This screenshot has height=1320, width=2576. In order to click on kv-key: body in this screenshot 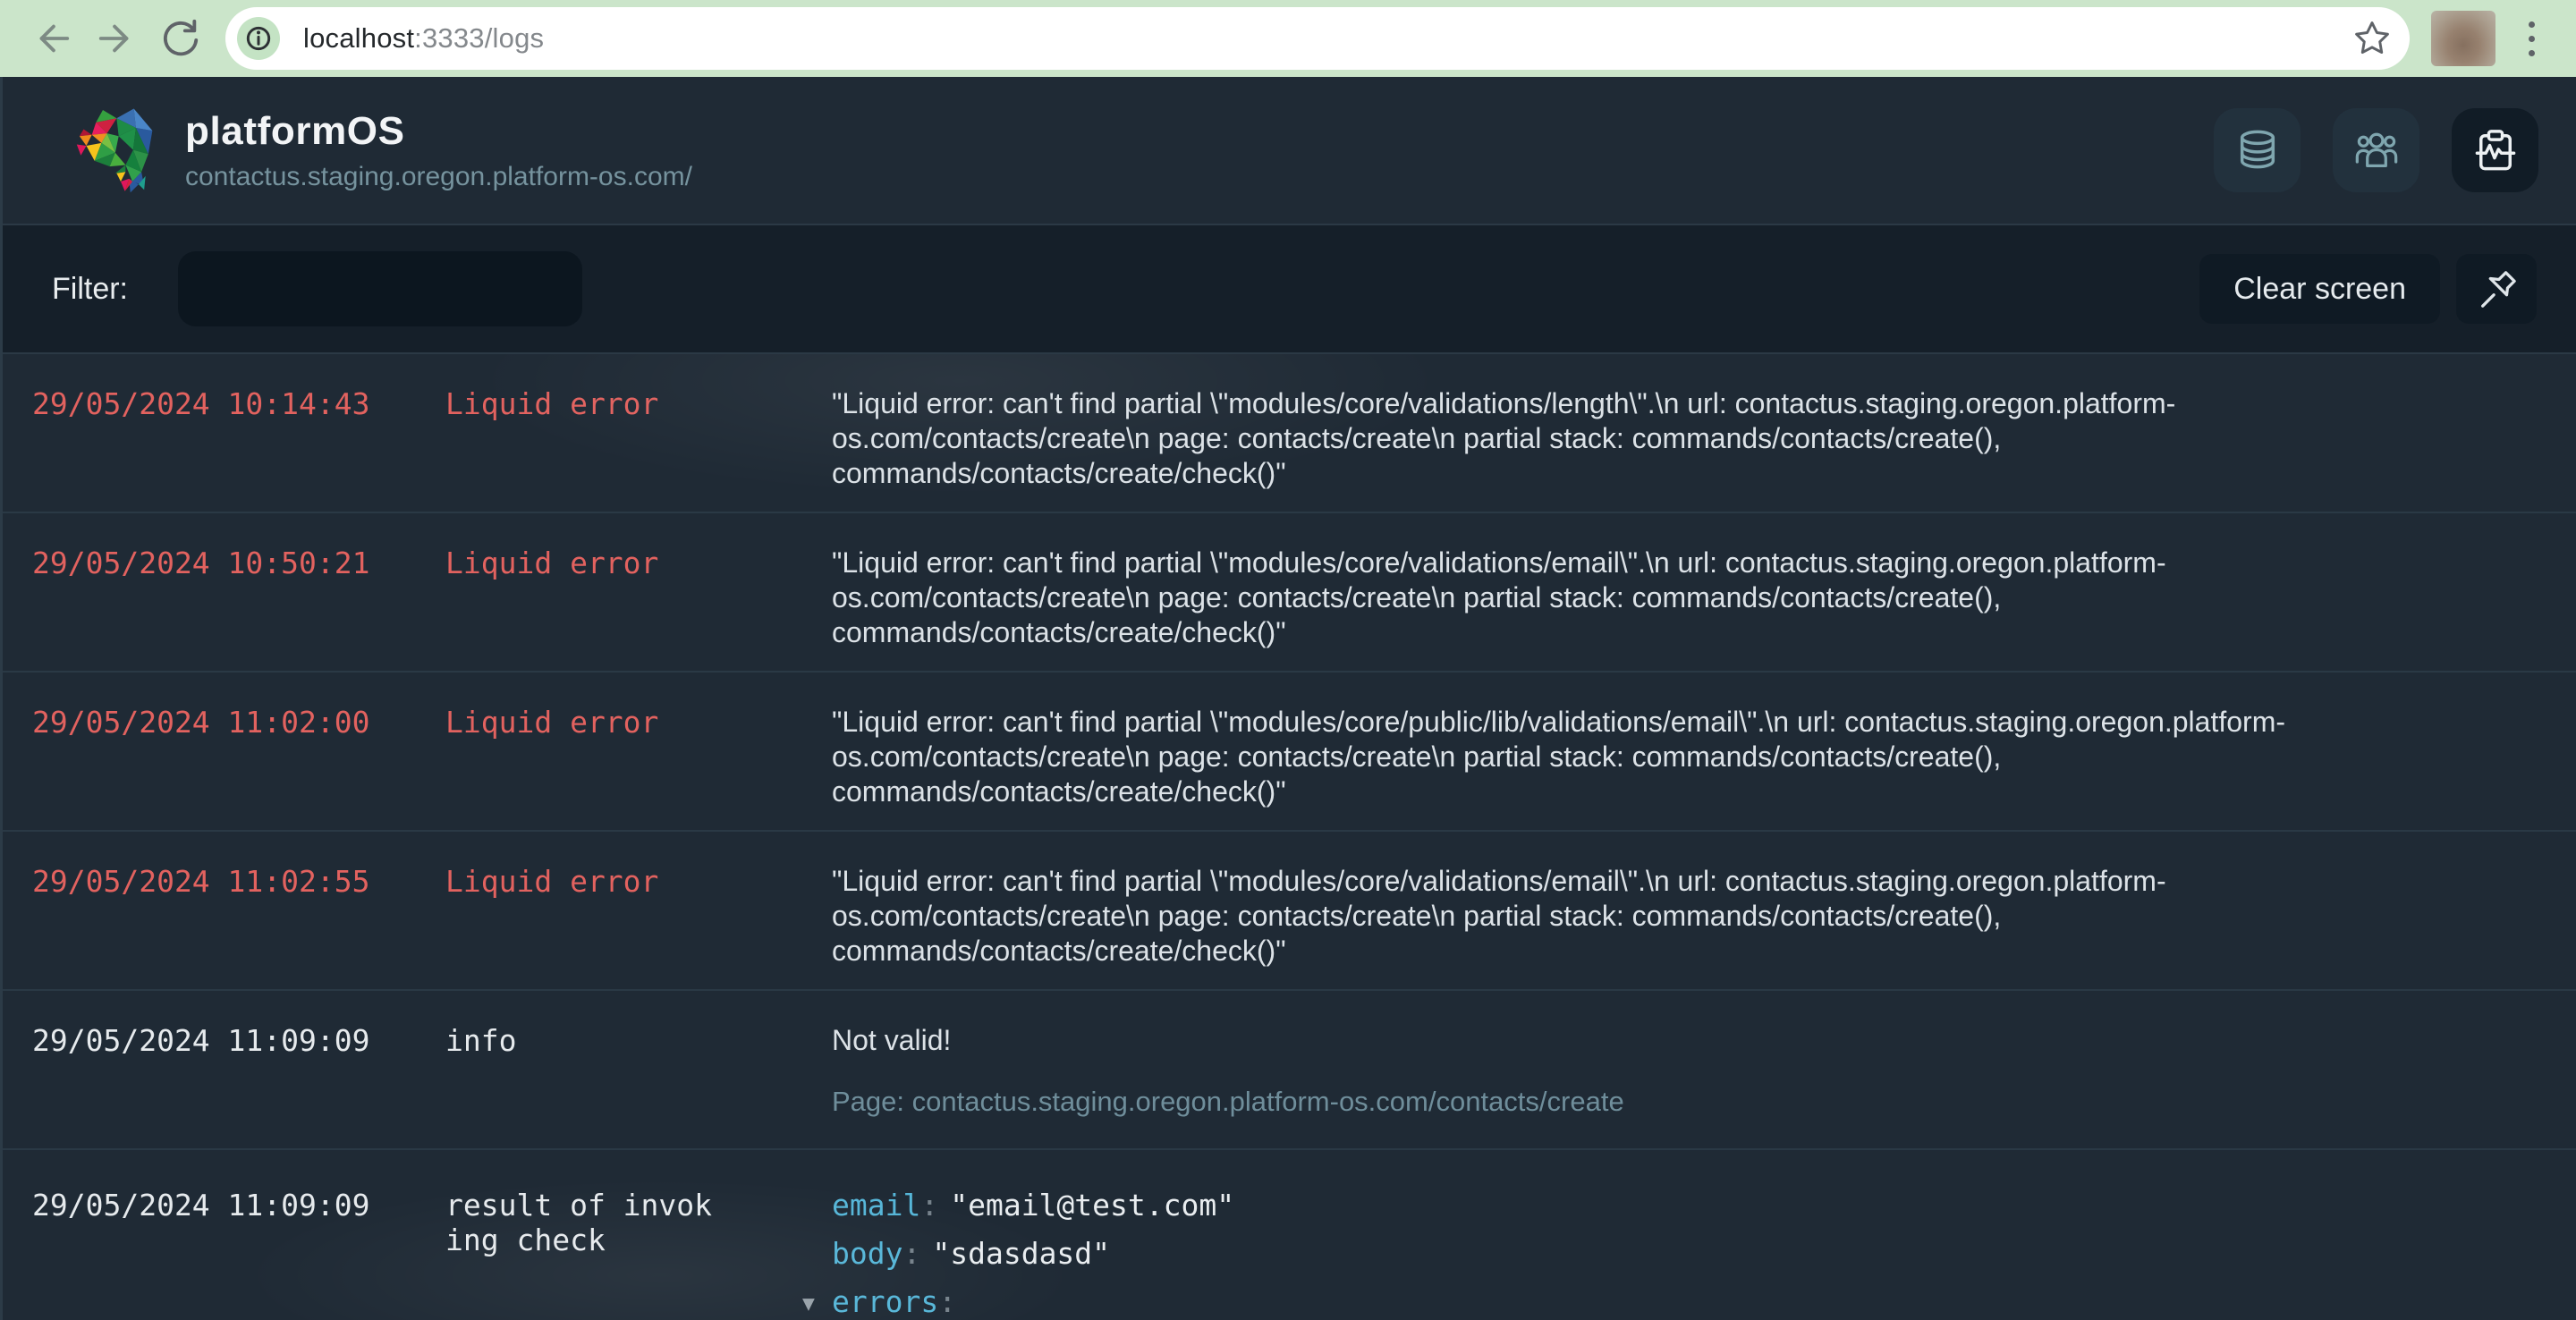, I will do `click(867, 1253)`.